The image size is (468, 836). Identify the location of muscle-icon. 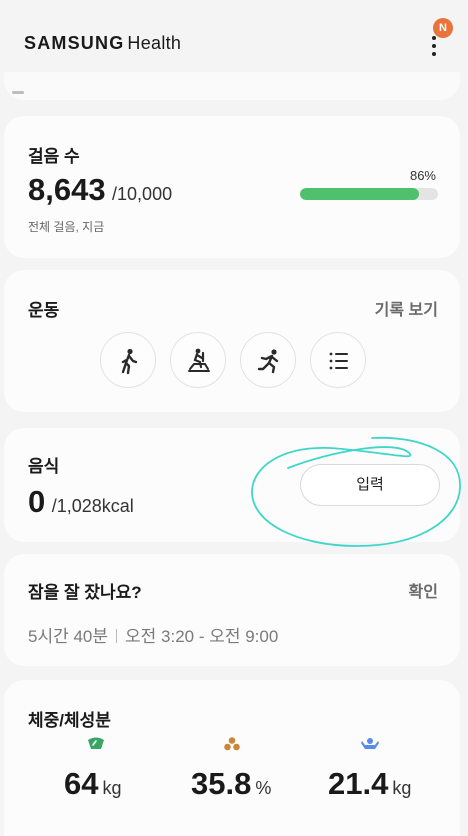
(370, 743).